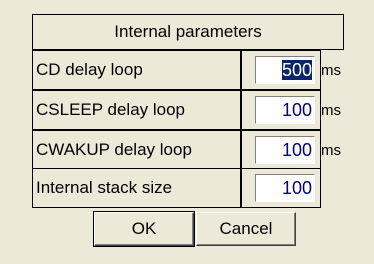  Describe the element at coordinates (285, 188) in the screenshot. I see `stack-size-input: 100` at that location.